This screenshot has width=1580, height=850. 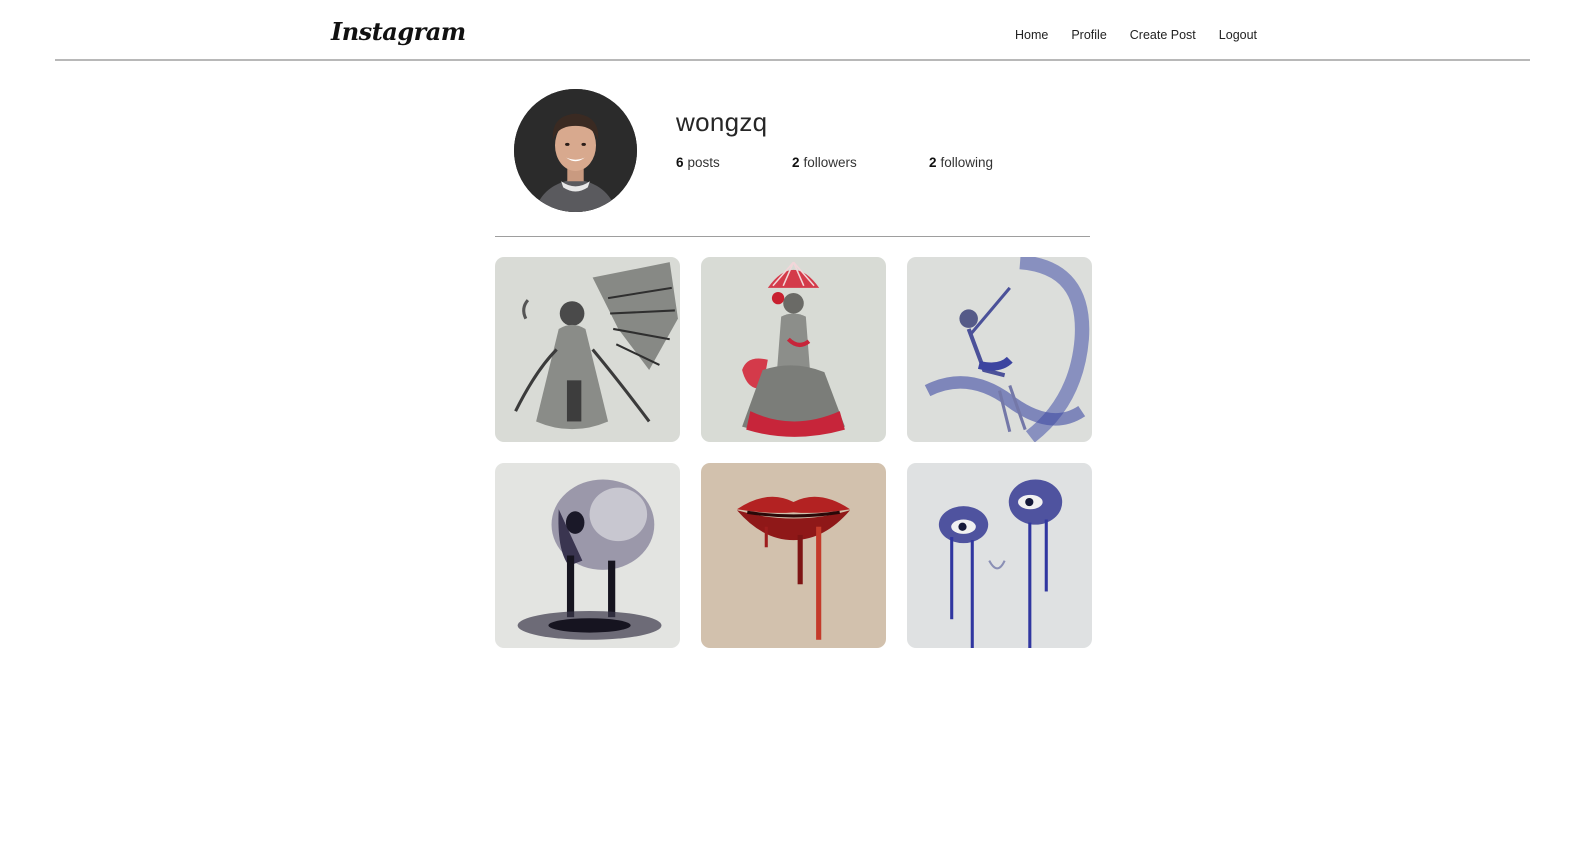 I want to click on following-count: 2, so click(x=933, y=162).